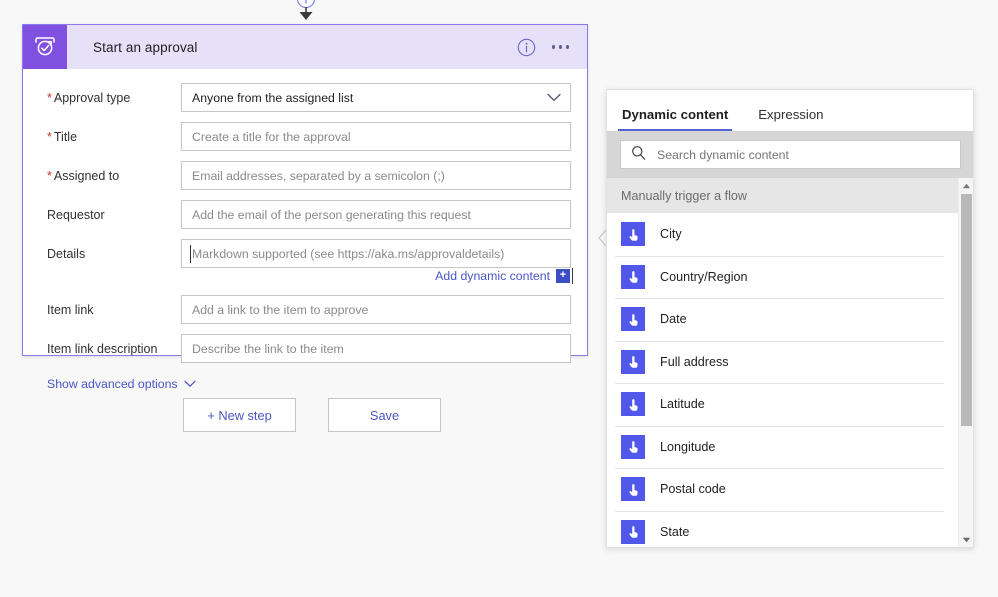  Describe the element at coordinates (62, 136) in the screenshot. I see `field-label-title: * Title` at that location.